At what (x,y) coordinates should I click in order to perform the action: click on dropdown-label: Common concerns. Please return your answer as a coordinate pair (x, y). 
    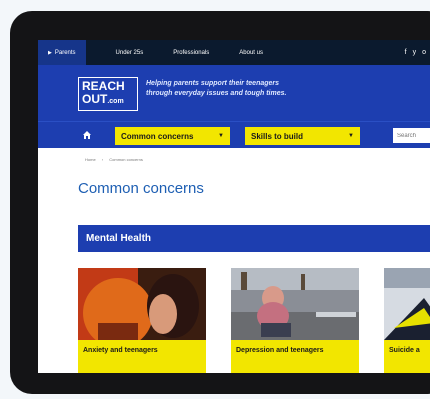
    Looking at the image, I should click on (157, 136).